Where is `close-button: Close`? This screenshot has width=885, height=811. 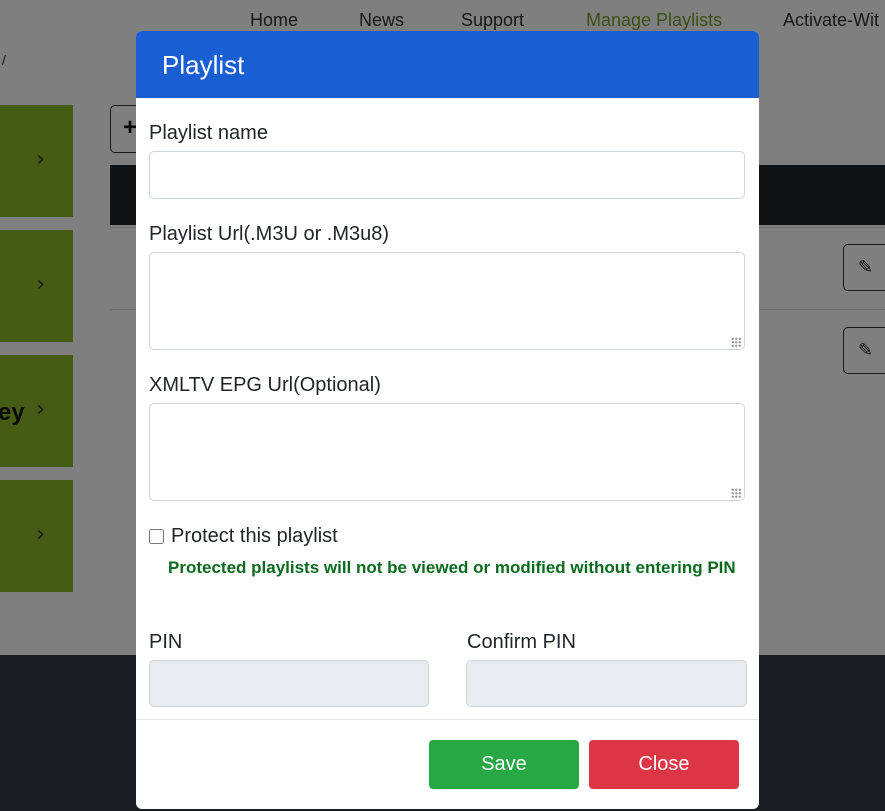 close-button: Close is located at coordinates (664, 764).